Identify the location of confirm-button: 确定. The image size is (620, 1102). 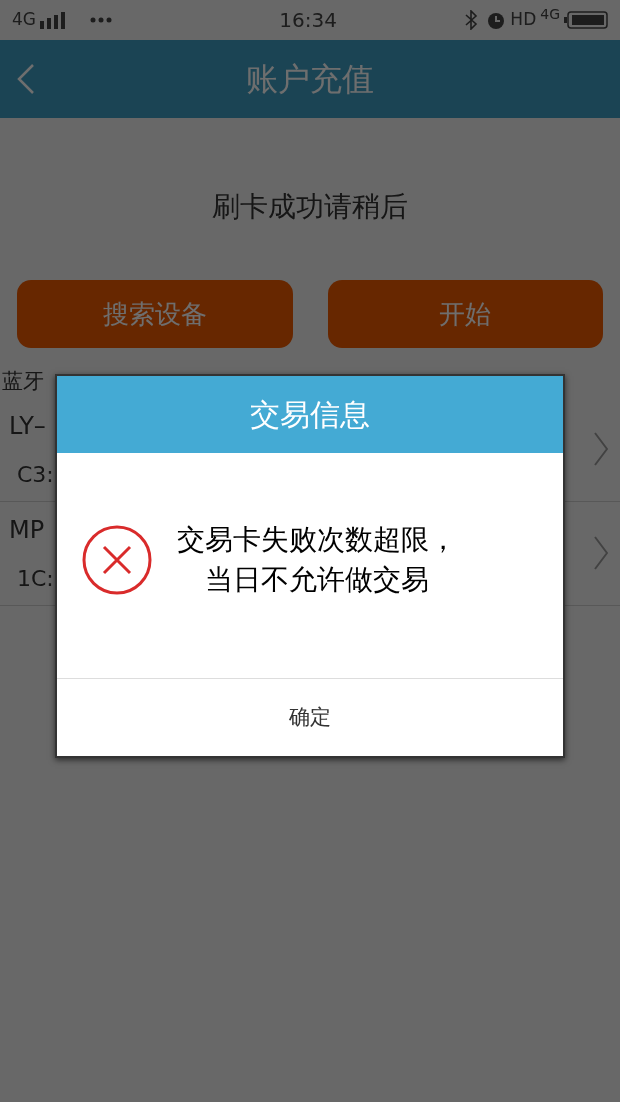
(310, 717).